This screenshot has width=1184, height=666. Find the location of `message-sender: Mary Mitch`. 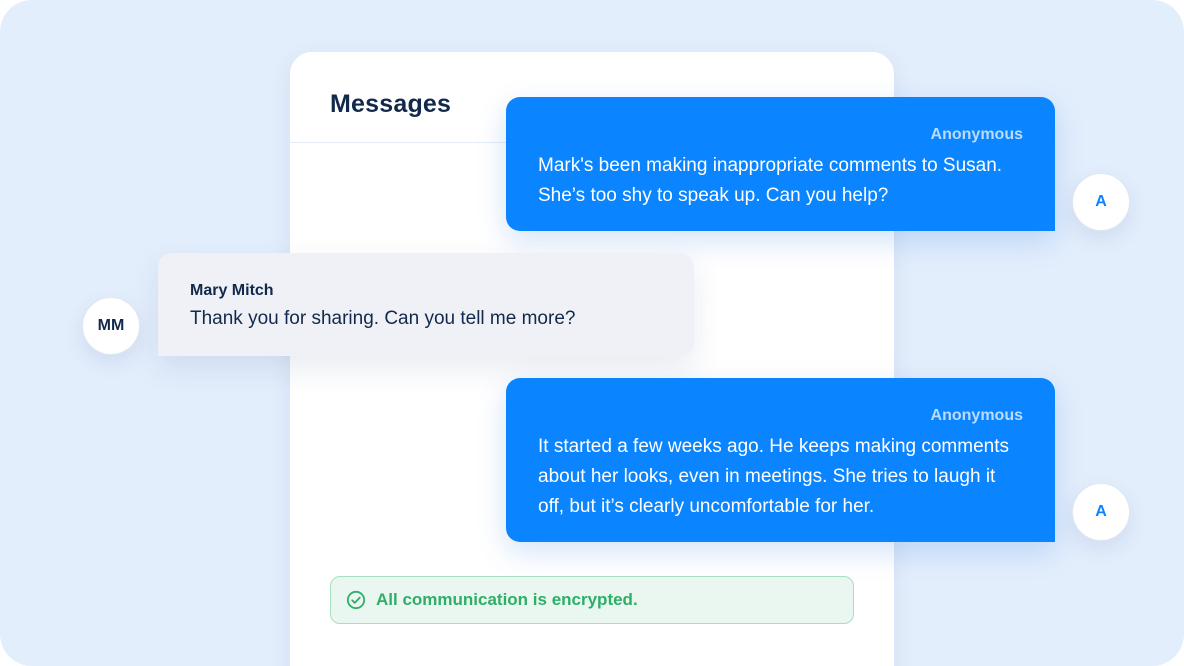

message-sender: Mary Mitch is located at coordinates (232, 290).